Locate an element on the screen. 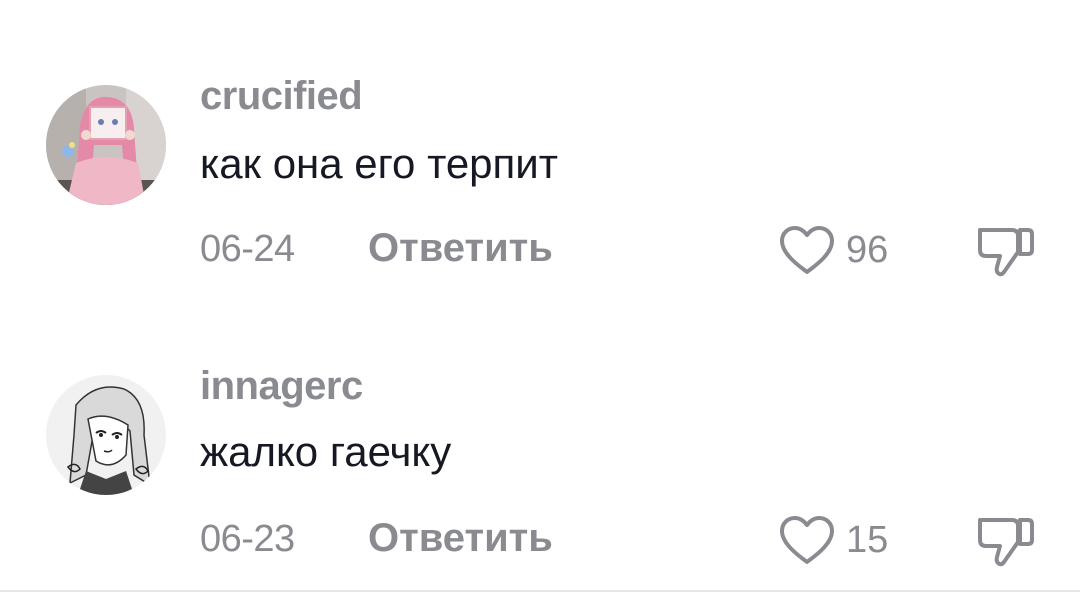  anime-girl-avatar-icon is located at coordinates (106, 145).